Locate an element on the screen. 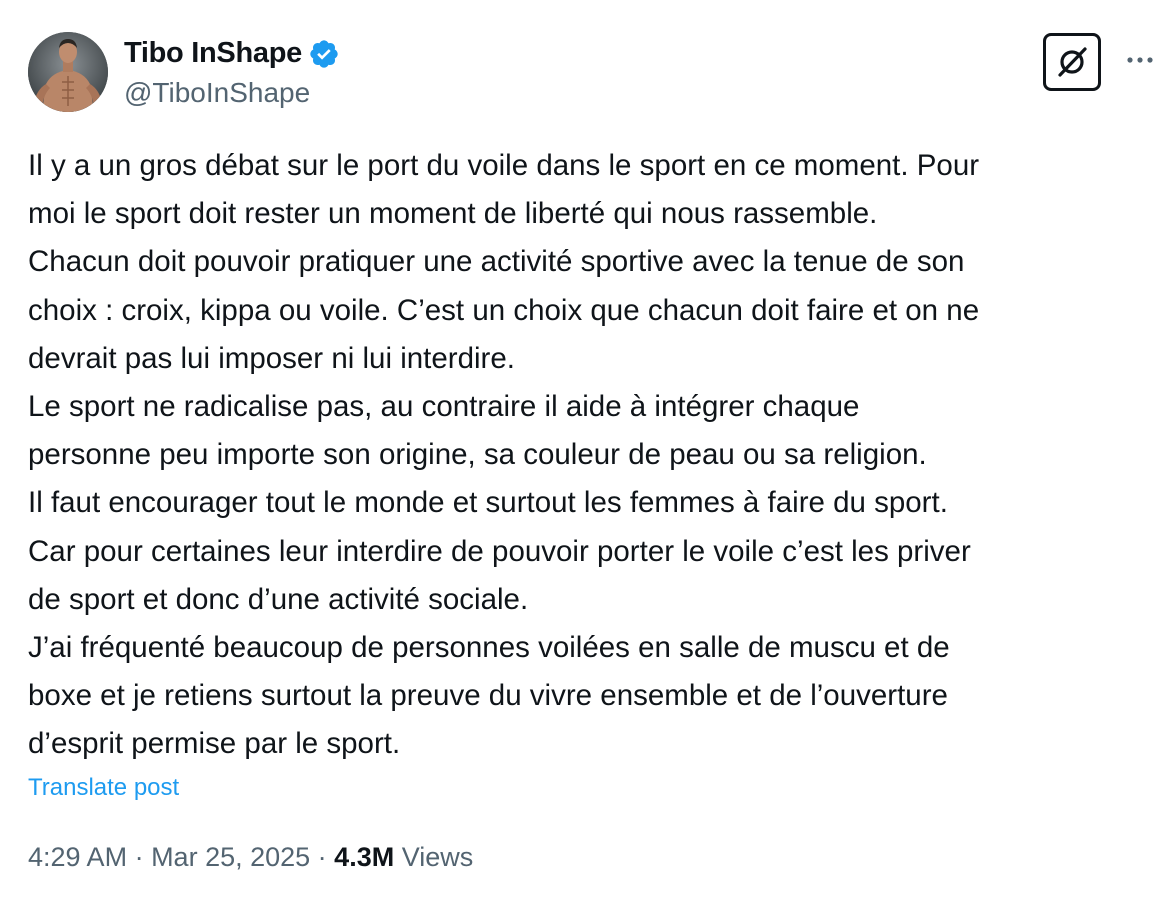 This screenshot has width=1170, height=904. author-display-name: Tibo InShape is located at coordinates (213, 53).